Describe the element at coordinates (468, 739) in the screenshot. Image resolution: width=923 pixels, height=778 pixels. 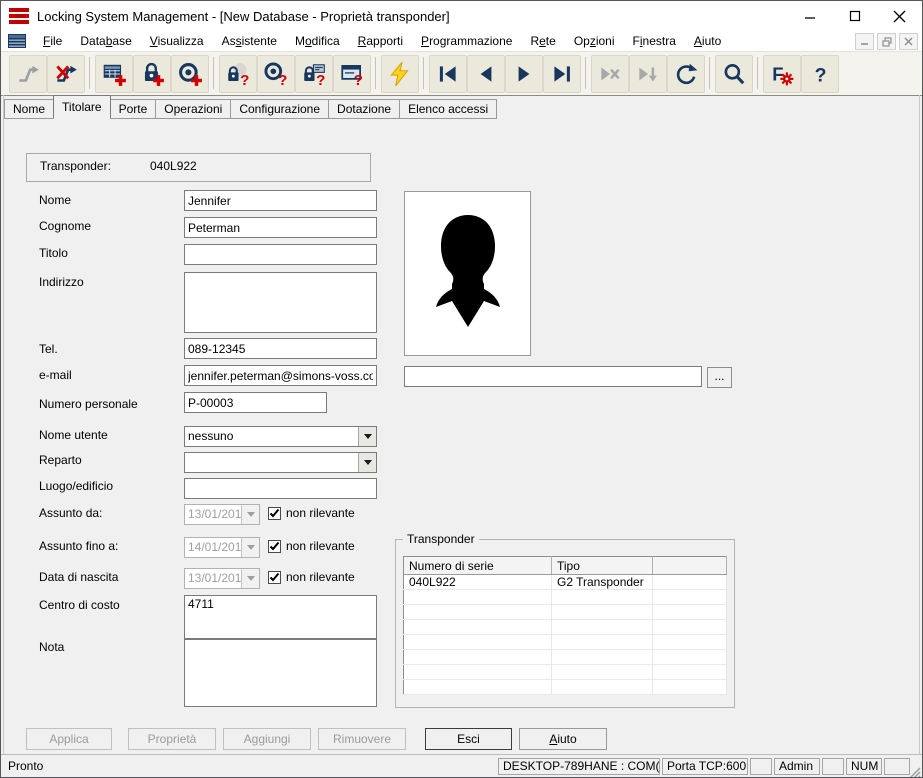
I see `esci-button: Esci` at that location.